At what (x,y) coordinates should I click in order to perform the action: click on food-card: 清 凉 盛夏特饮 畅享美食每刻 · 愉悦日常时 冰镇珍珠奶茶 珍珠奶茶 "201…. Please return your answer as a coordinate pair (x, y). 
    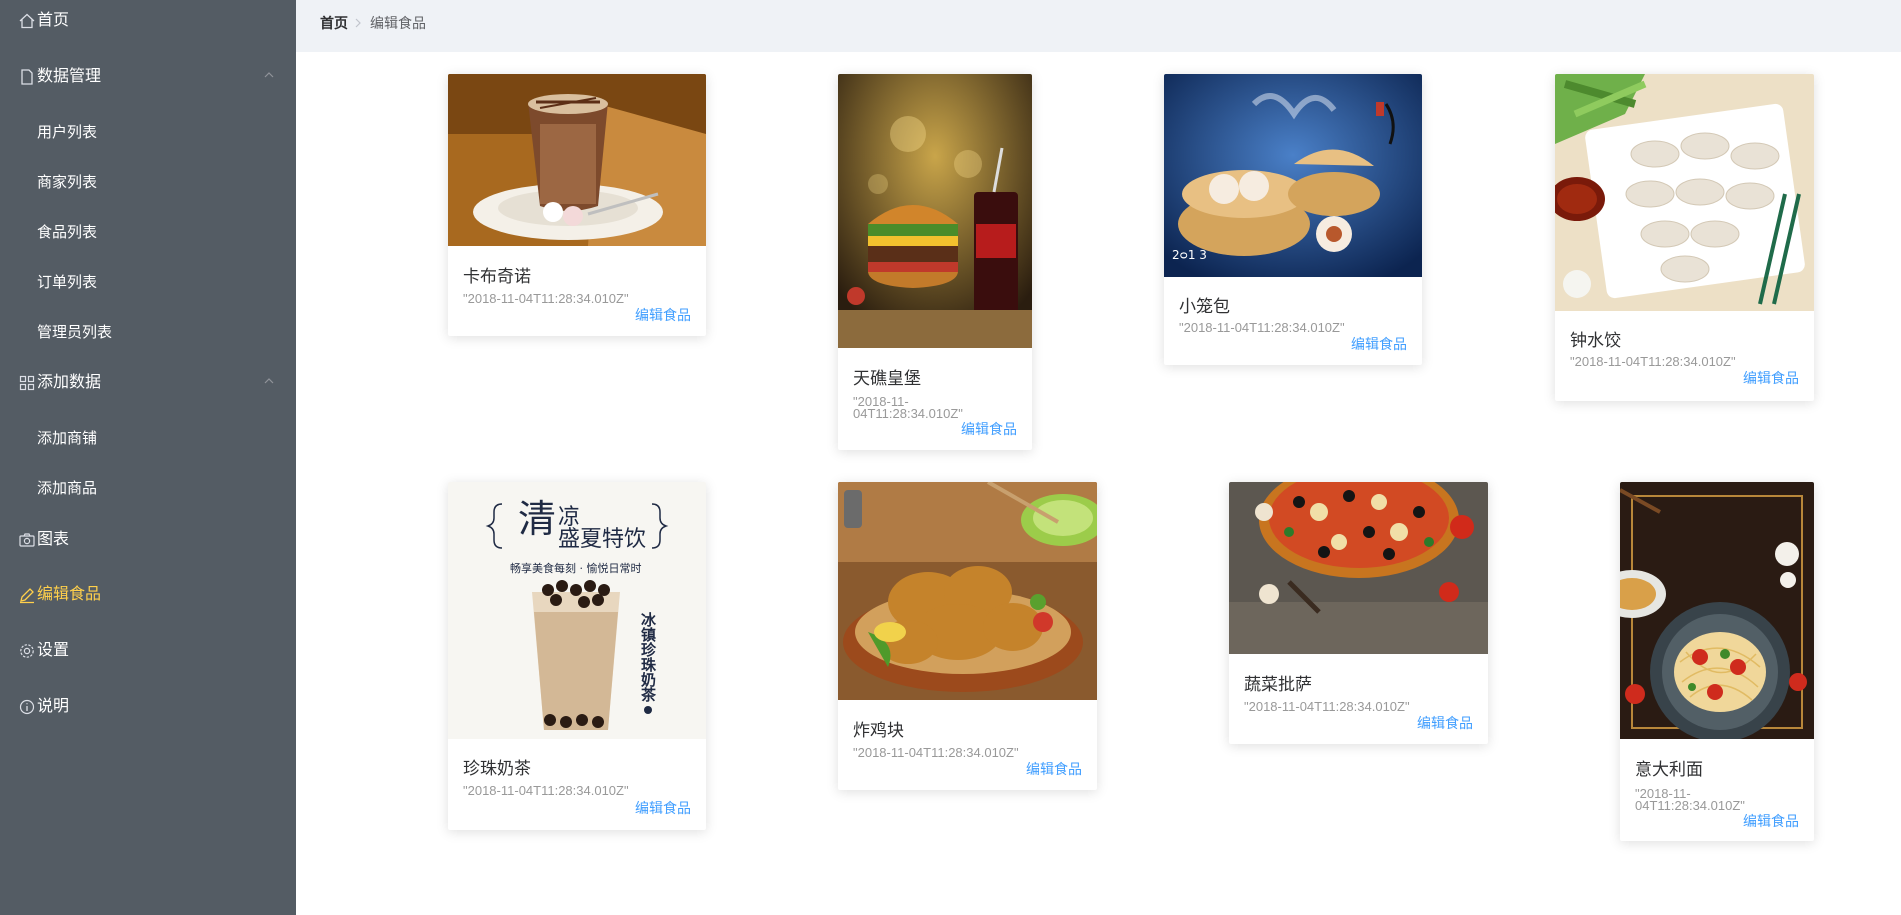
    Looking at the image, I should click on (577, 656).